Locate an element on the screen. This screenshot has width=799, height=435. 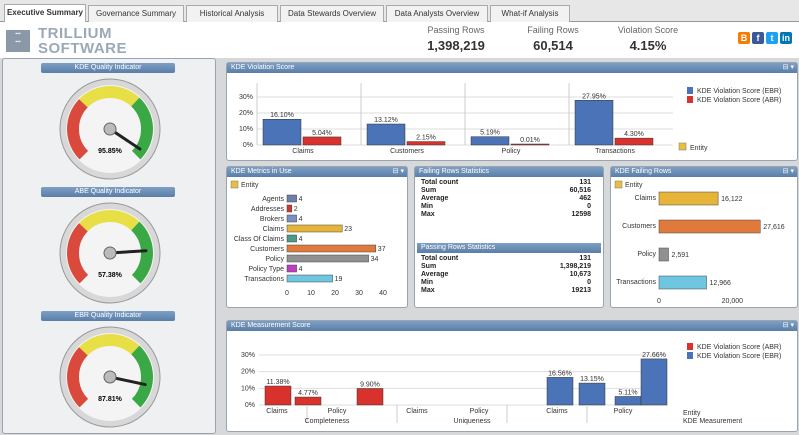
bar-value-label: 16.10% is located at coordinates (282, 115).